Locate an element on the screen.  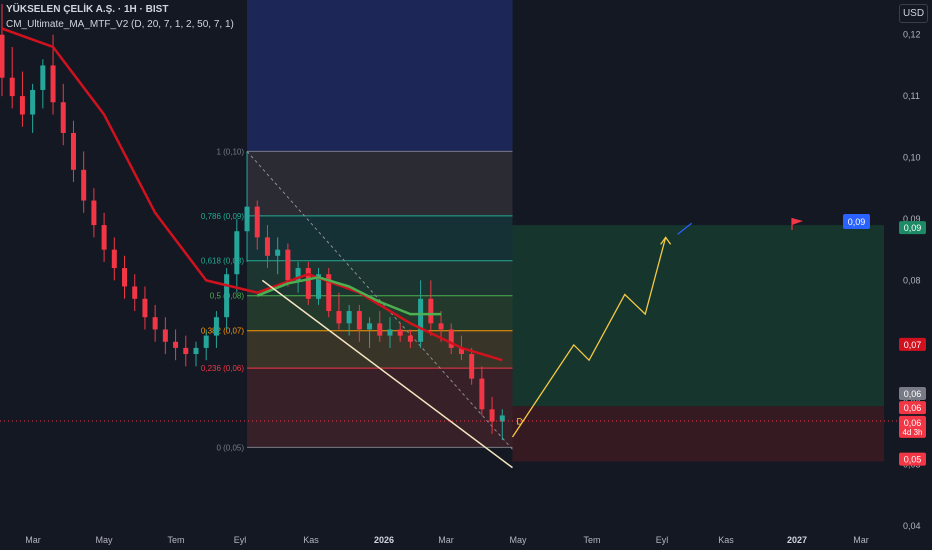
price-label-text: 0,09 is located at coordinates (913, 228).